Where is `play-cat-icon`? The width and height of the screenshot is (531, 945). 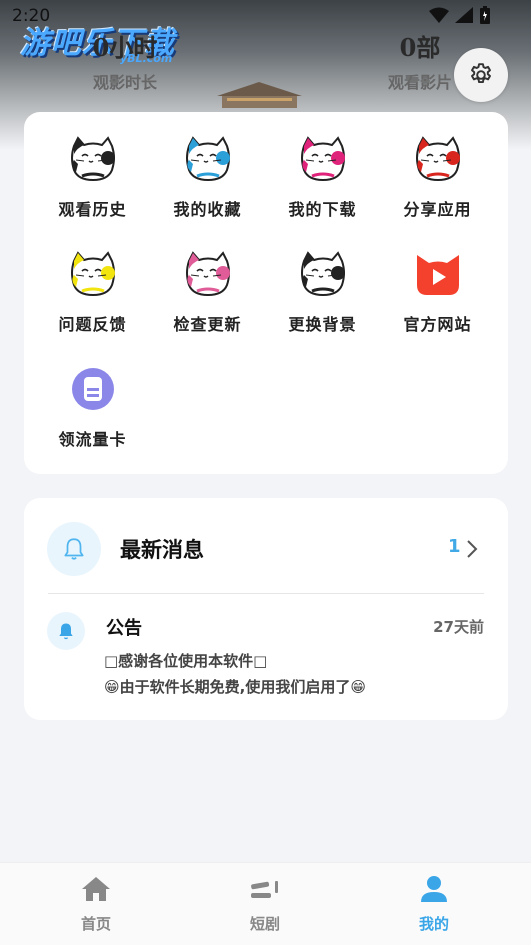 play-cat-icon is located at coordinates (437, 275).